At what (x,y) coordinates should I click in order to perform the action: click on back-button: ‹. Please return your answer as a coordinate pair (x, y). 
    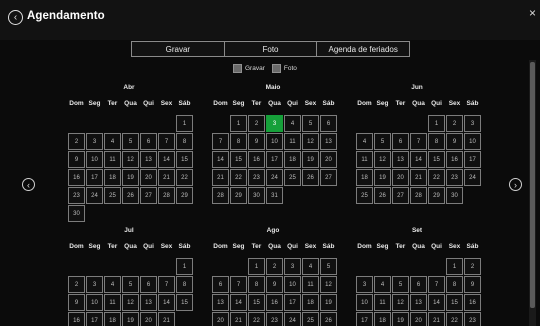
    Looking at the image, I should click on (15, 17).